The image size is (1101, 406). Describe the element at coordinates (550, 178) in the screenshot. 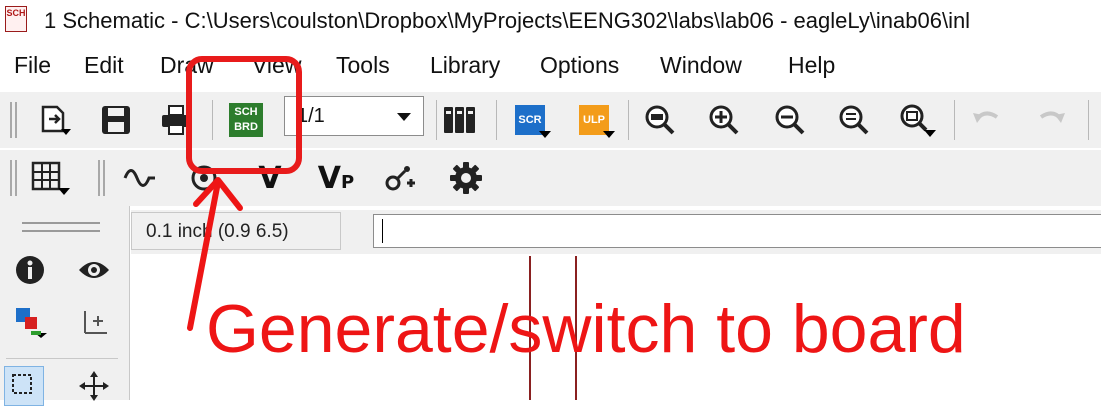

I see `secondary-toolbar: V VP` at that location.